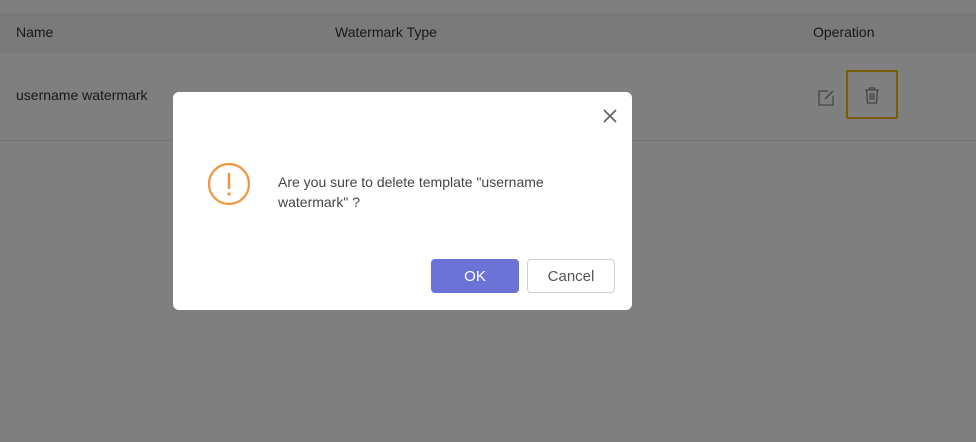 The image size is (976, 442). Describe the element at coordinates (229, 184) in the screenshot. I see `exclamation-circle-icon` at that location.